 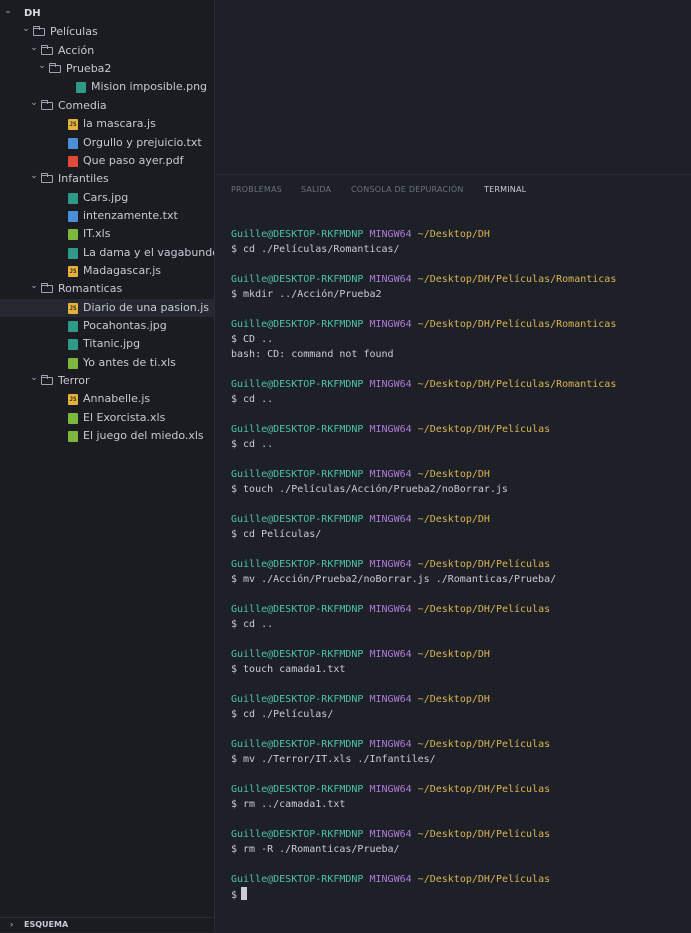 What do you see at coordinates (73, 161) in the screenshot?
I see `pdf-file-icon` at bounding box center [73, 161].